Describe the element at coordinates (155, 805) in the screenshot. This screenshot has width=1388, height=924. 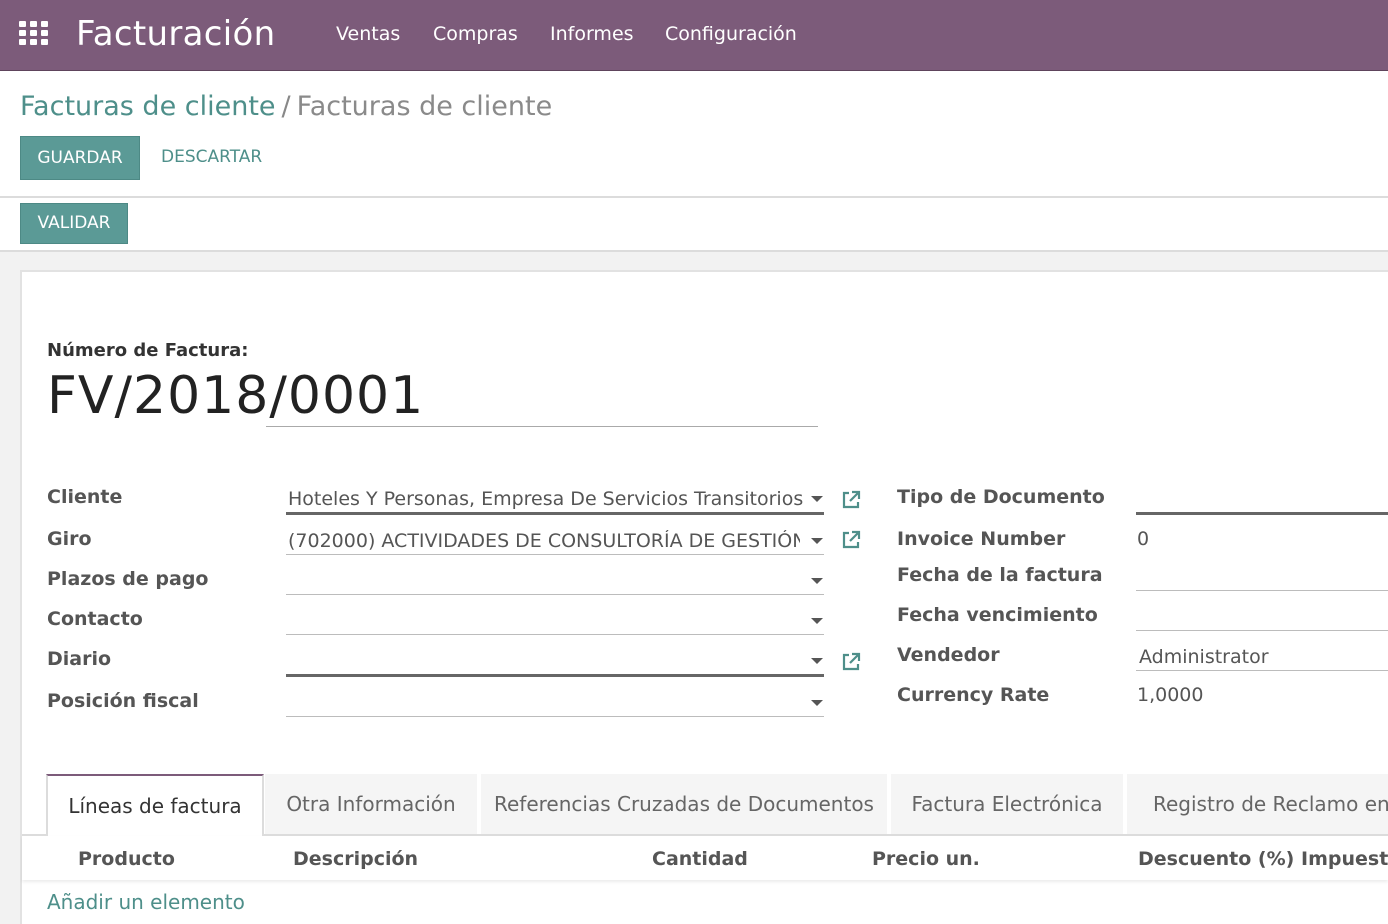
I see `tab-lineas-factura: Líneas de factura` at that location.